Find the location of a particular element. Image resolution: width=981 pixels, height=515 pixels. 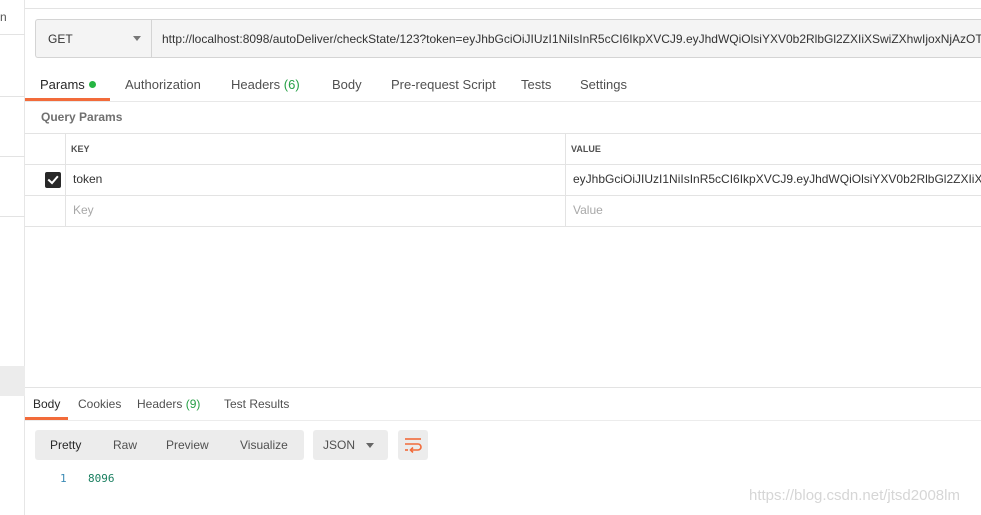

method-select: GET is located at coordinates (94, 38).